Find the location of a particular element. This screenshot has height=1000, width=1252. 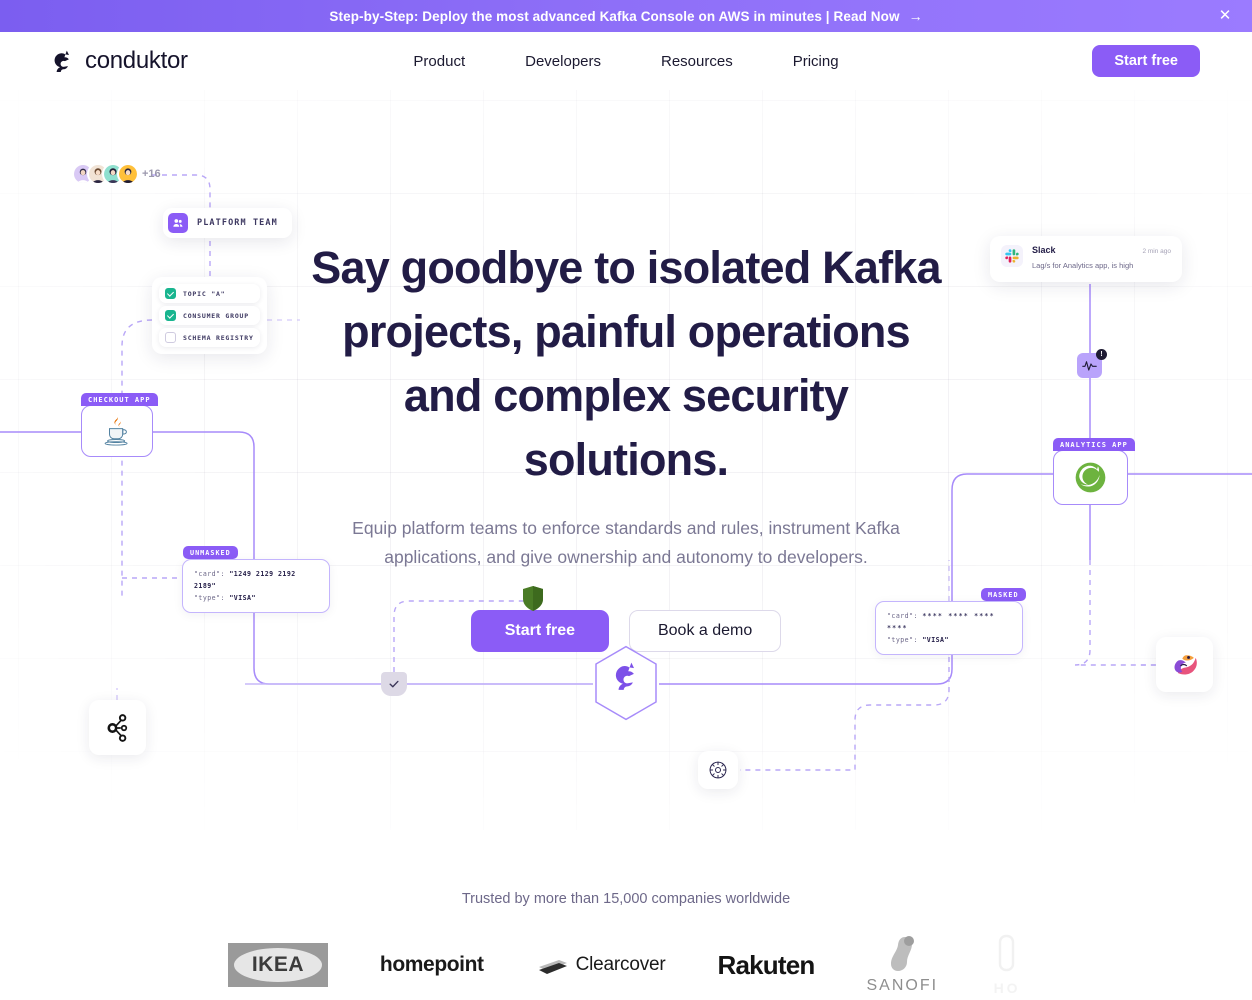

monitor-alert-chip: ! is located at coordinates (1092, 363).